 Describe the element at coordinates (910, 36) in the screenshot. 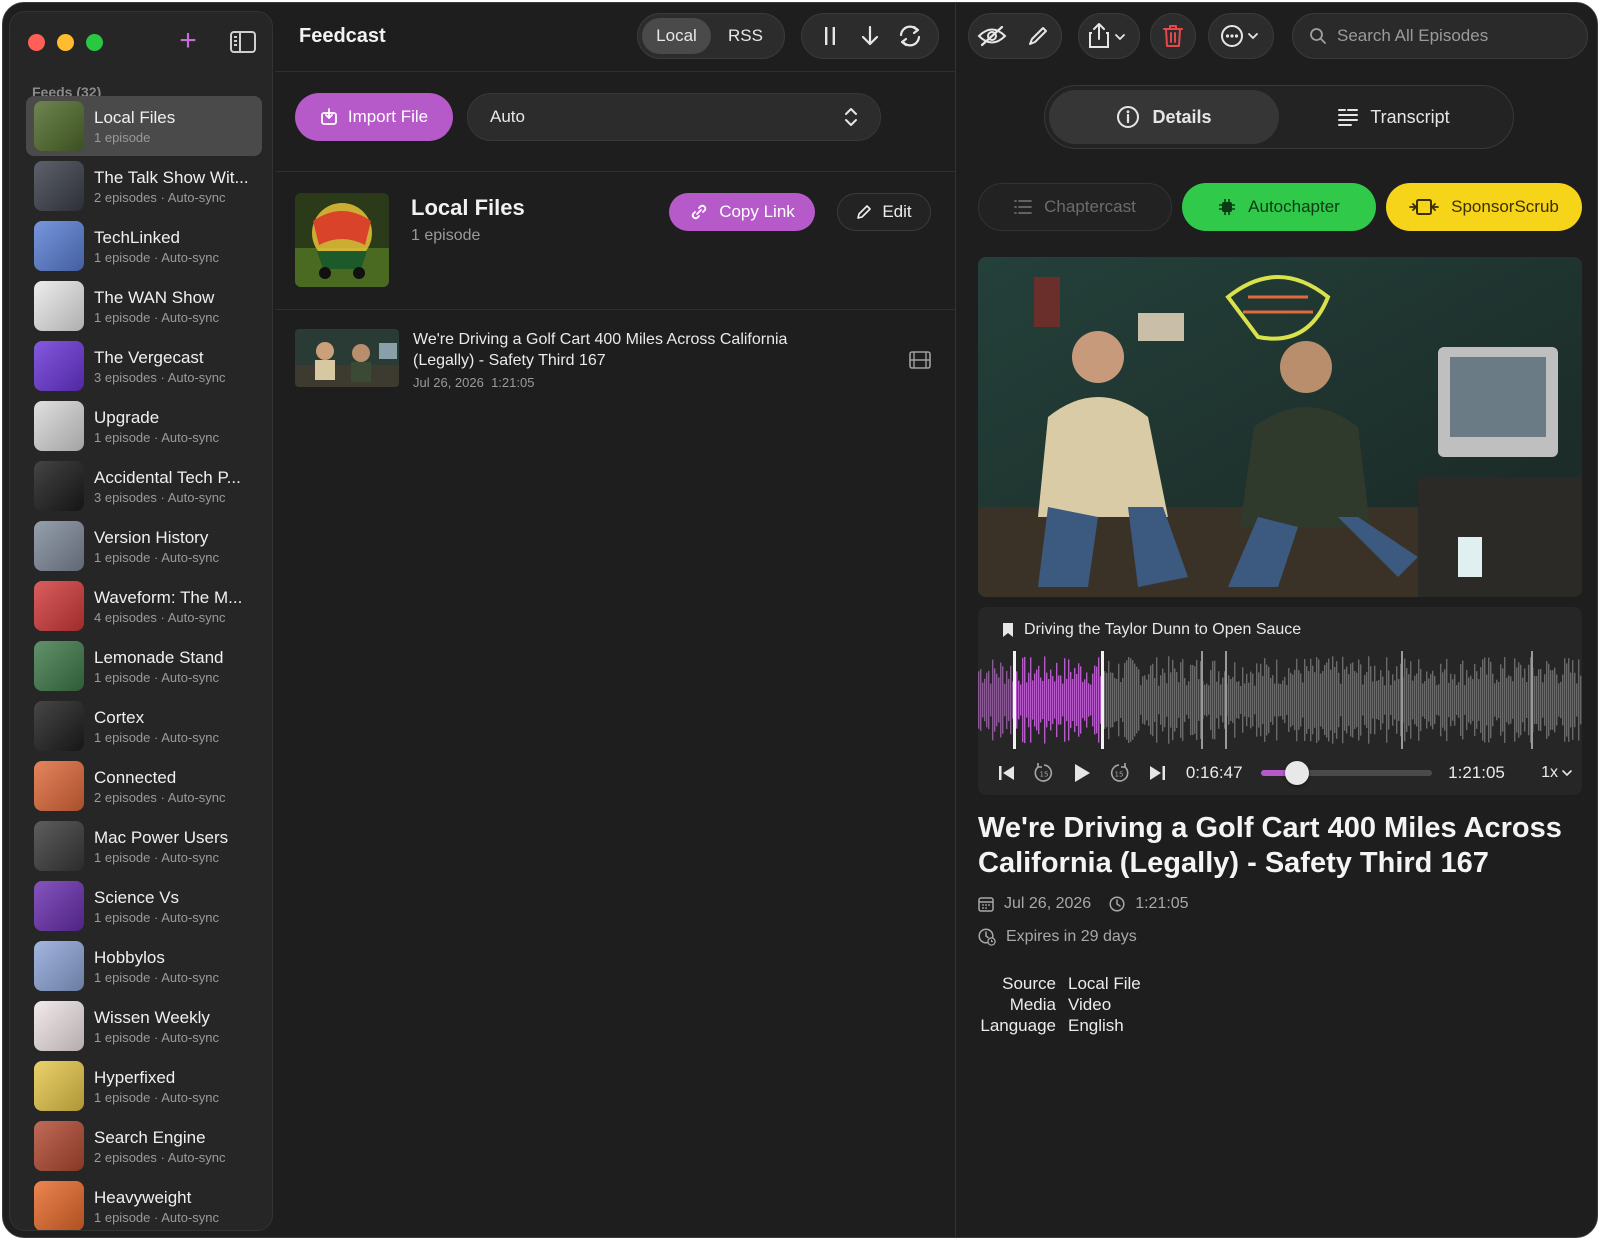

I see `refresh-button` at that location.